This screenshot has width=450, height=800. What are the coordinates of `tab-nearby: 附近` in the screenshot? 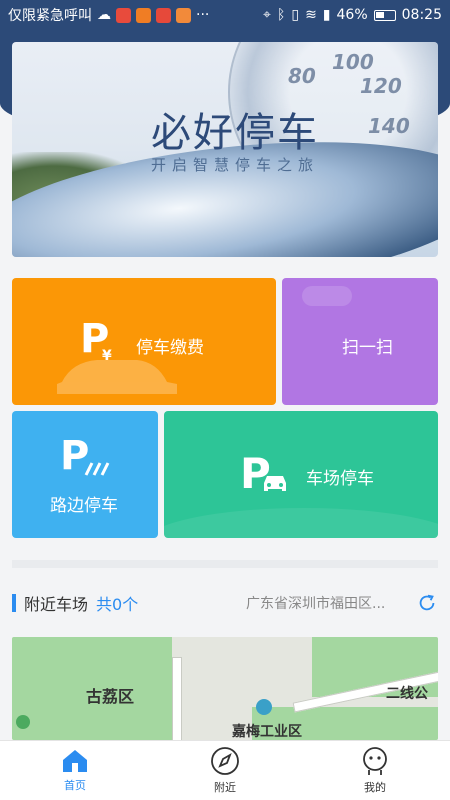 It's located at (225, 770).